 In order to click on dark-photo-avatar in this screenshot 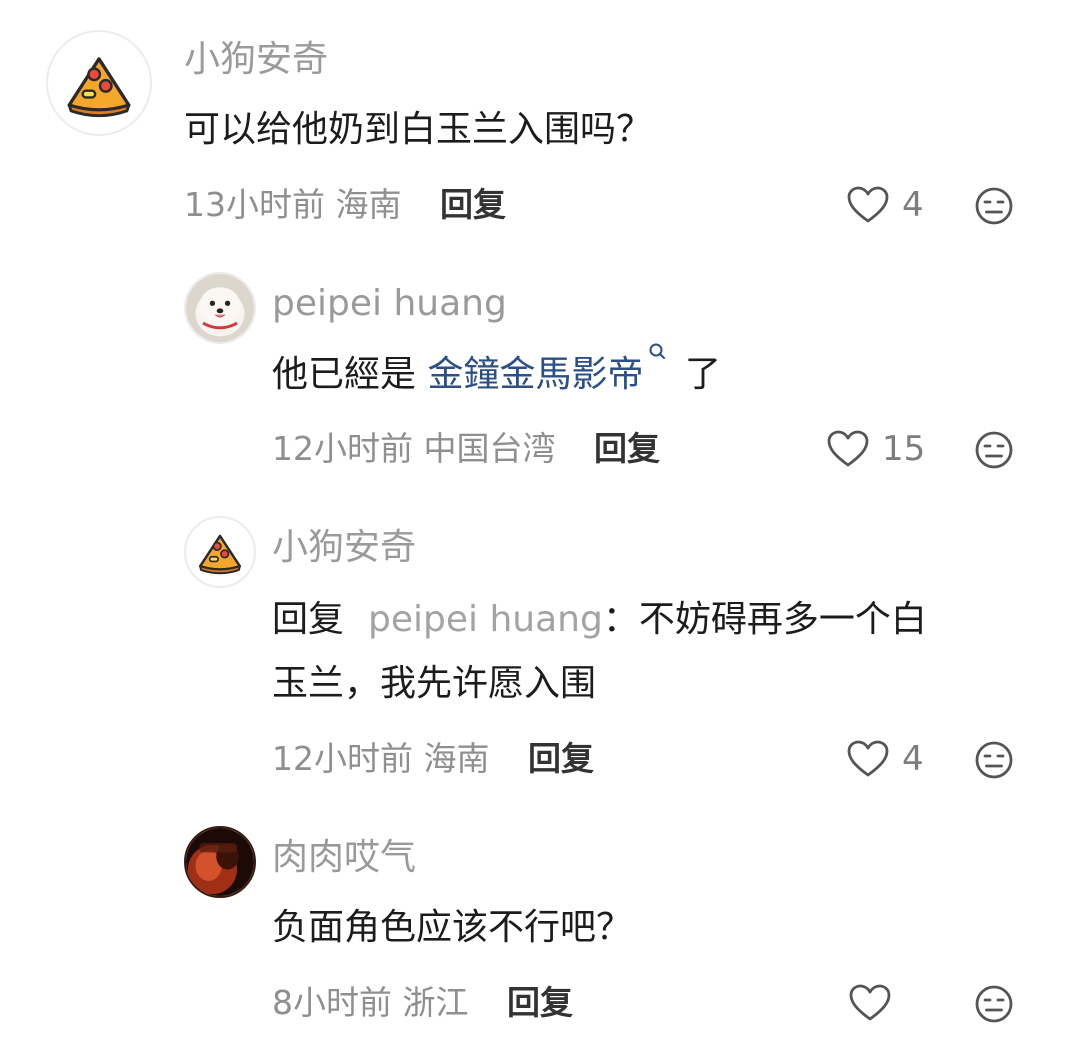, I will do `click(220, 862)`.